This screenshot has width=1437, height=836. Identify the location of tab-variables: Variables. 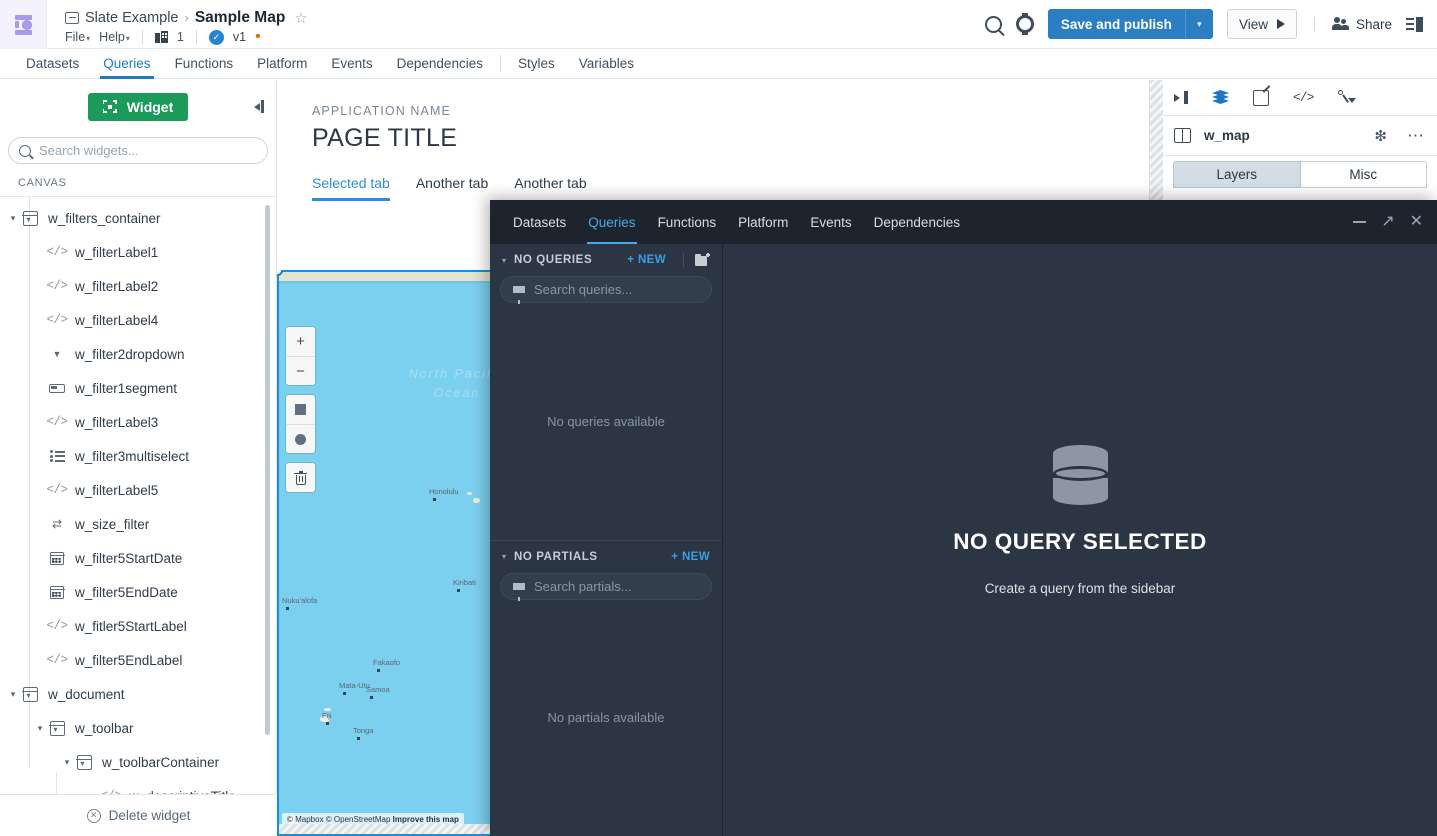
(606, 64).